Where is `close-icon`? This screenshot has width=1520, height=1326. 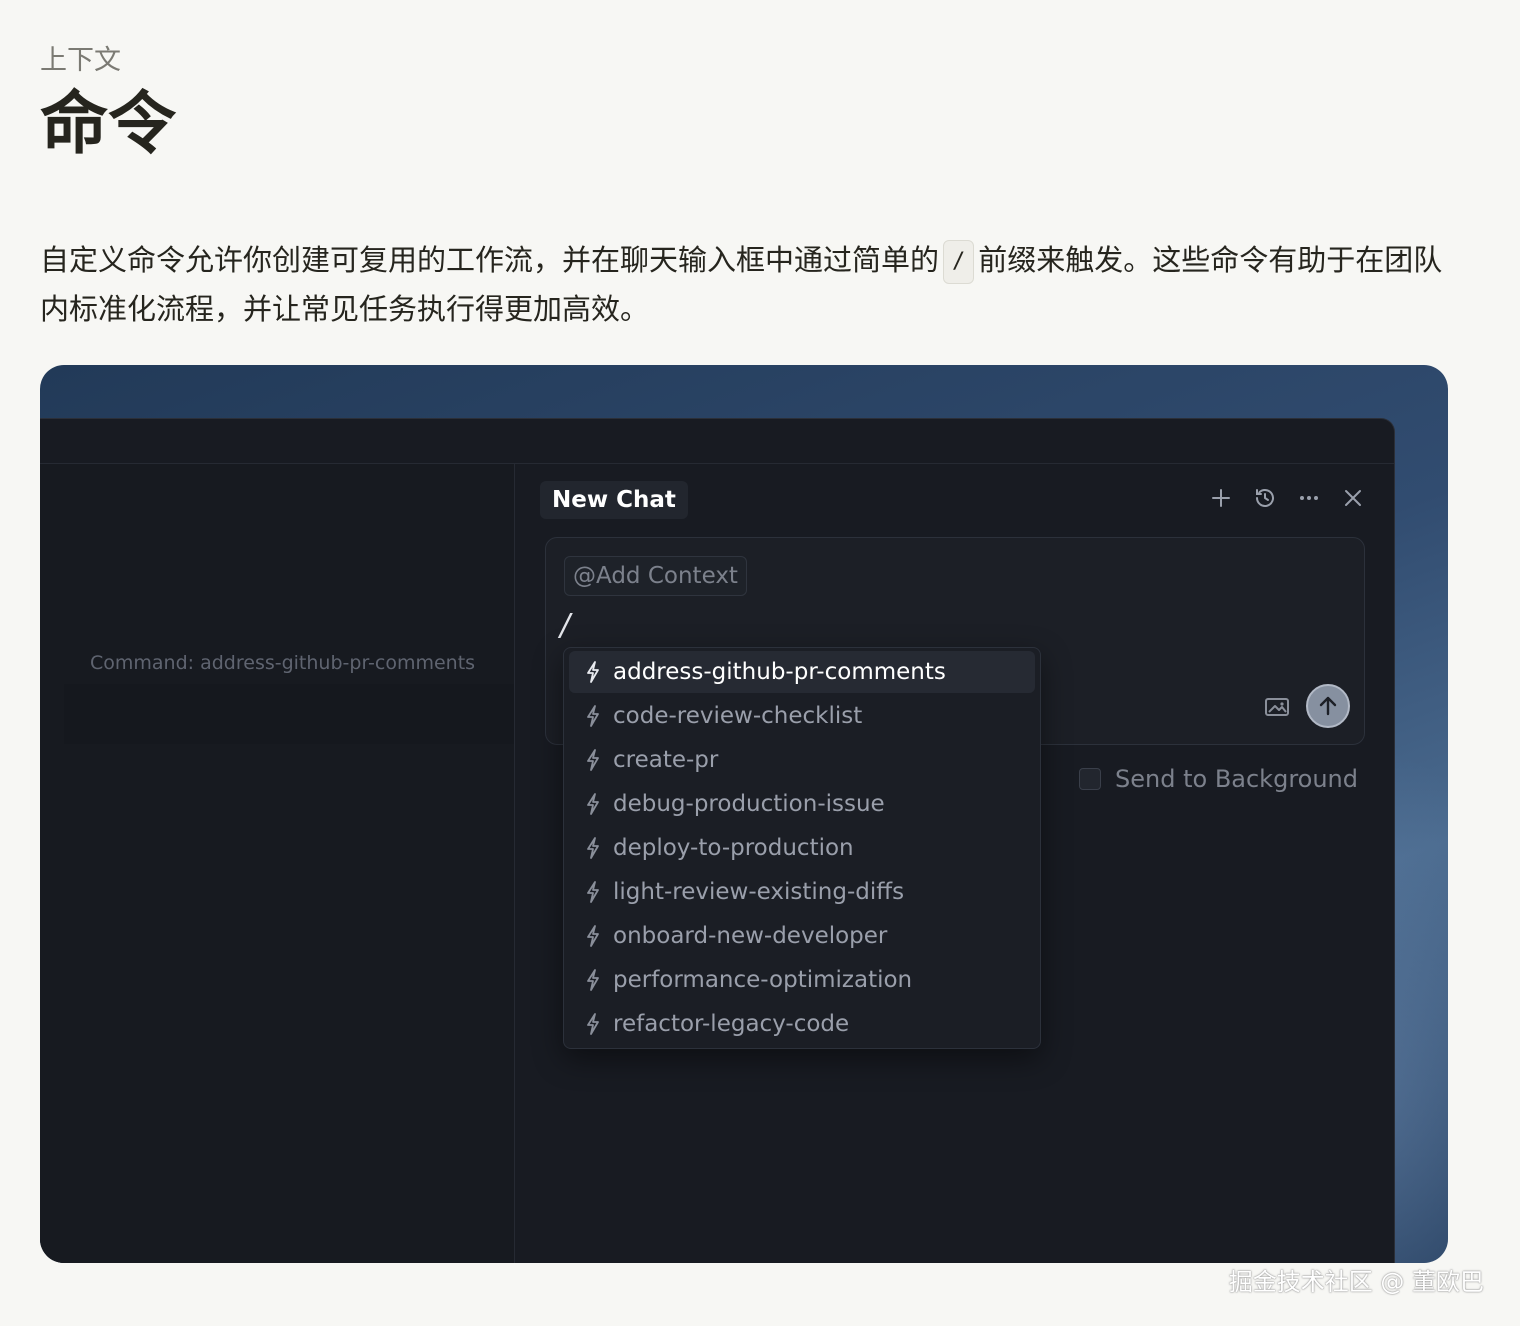
close-icon is located at coordinates (1353, 498).